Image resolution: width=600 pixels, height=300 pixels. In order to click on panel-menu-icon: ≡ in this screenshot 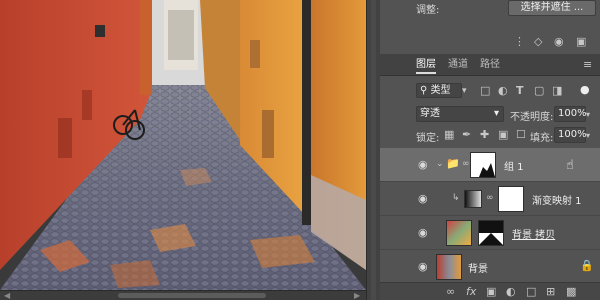, I will do `click(587, 65)`.